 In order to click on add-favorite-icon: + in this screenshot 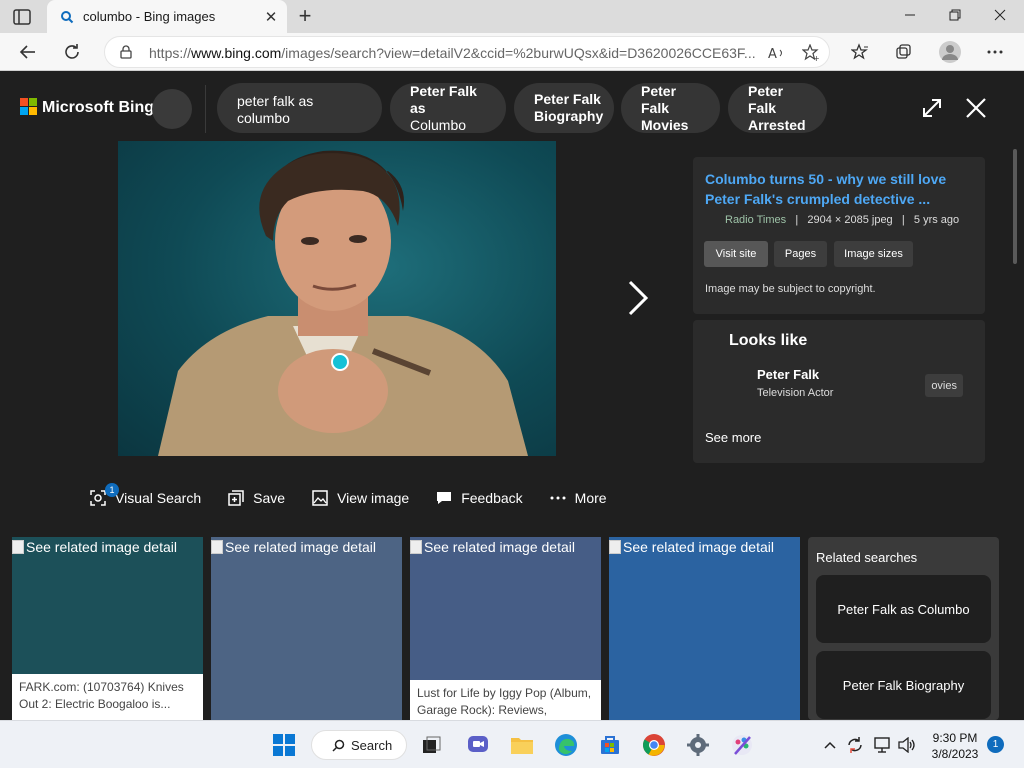, I will do `click(811, 53)`.